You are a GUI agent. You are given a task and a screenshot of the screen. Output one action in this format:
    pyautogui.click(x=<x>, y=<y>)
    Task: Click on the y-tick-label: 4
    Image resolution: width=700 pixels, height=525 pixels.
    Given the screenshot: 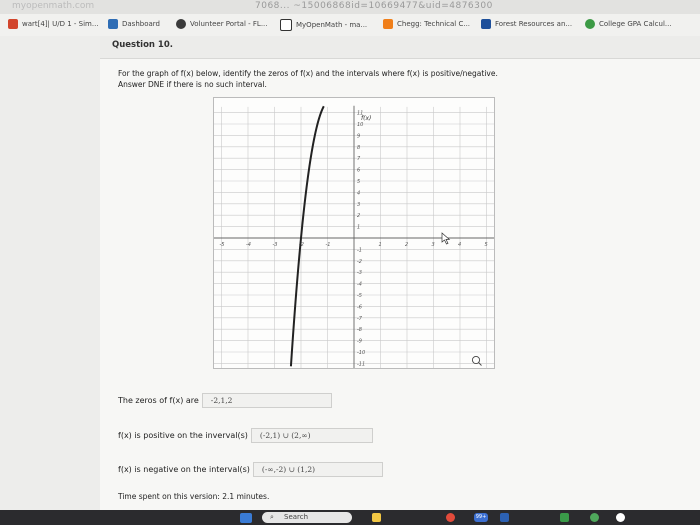 What is the action you would take?
    pyautogui.click(x=358, y=193)
    